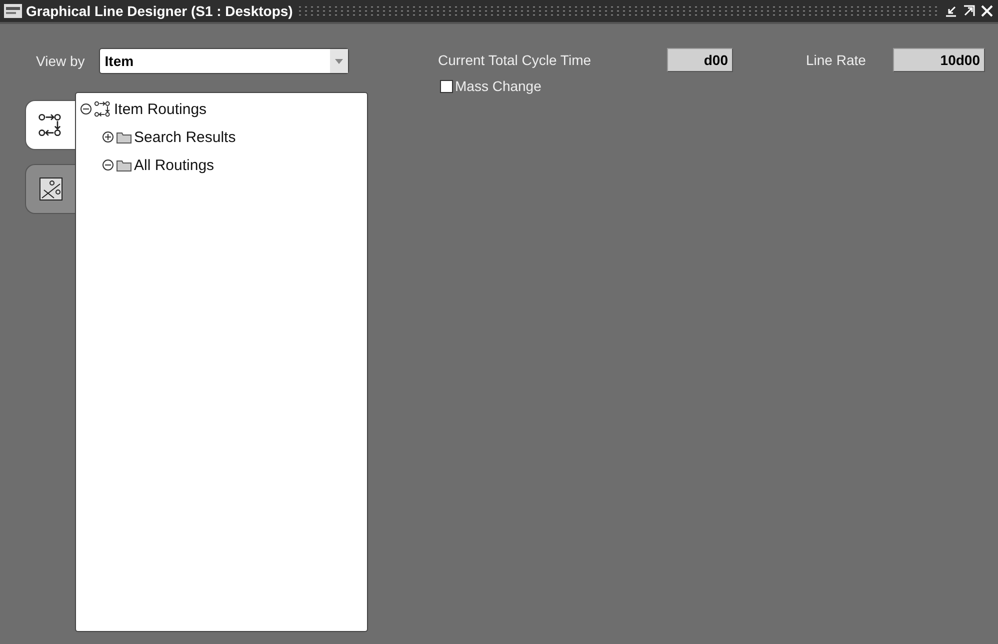 The image size is (998, 644). I want to click on view-by-dropdown: Item, so click(223, 61).